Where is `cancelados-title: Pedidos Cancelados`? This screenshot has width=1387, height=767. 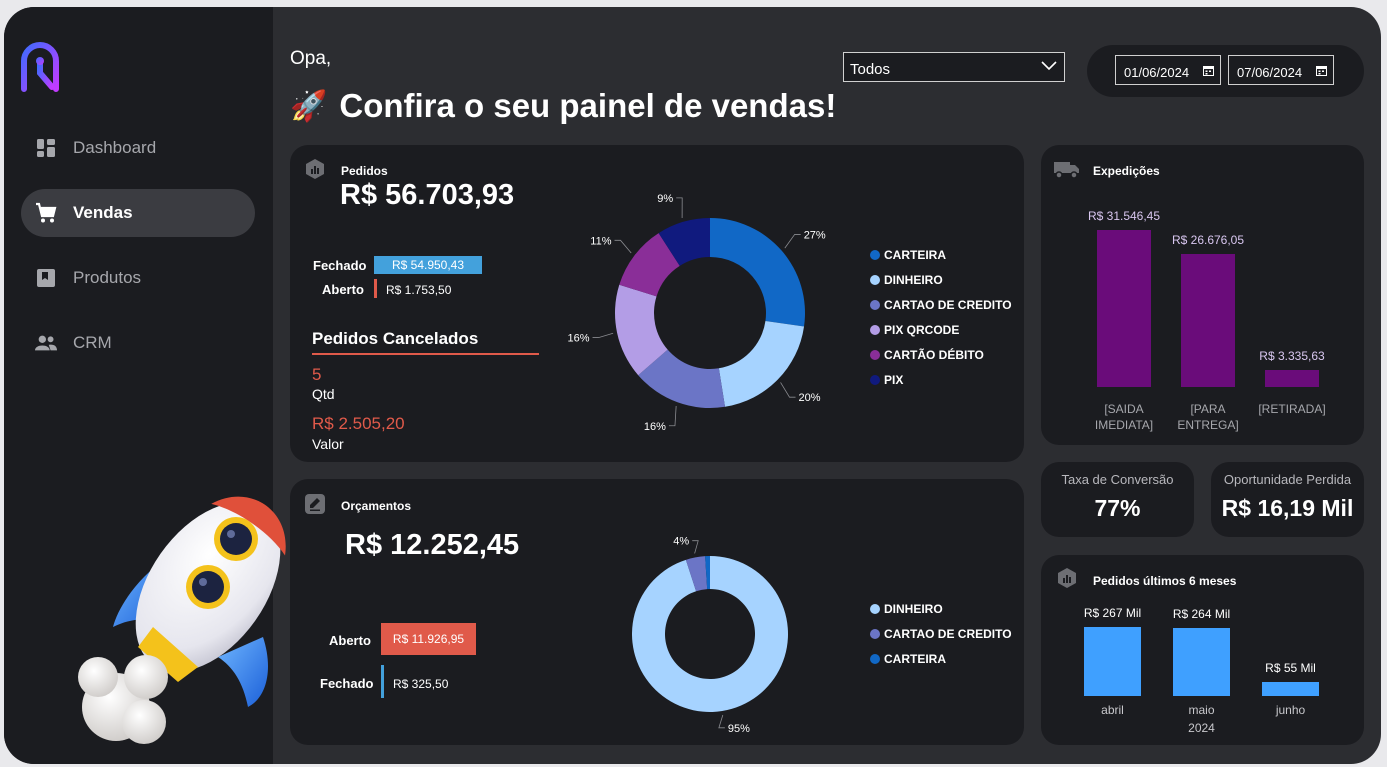
cancelados-title: Pedidos Cancelados is located at coordinates (395, 338).